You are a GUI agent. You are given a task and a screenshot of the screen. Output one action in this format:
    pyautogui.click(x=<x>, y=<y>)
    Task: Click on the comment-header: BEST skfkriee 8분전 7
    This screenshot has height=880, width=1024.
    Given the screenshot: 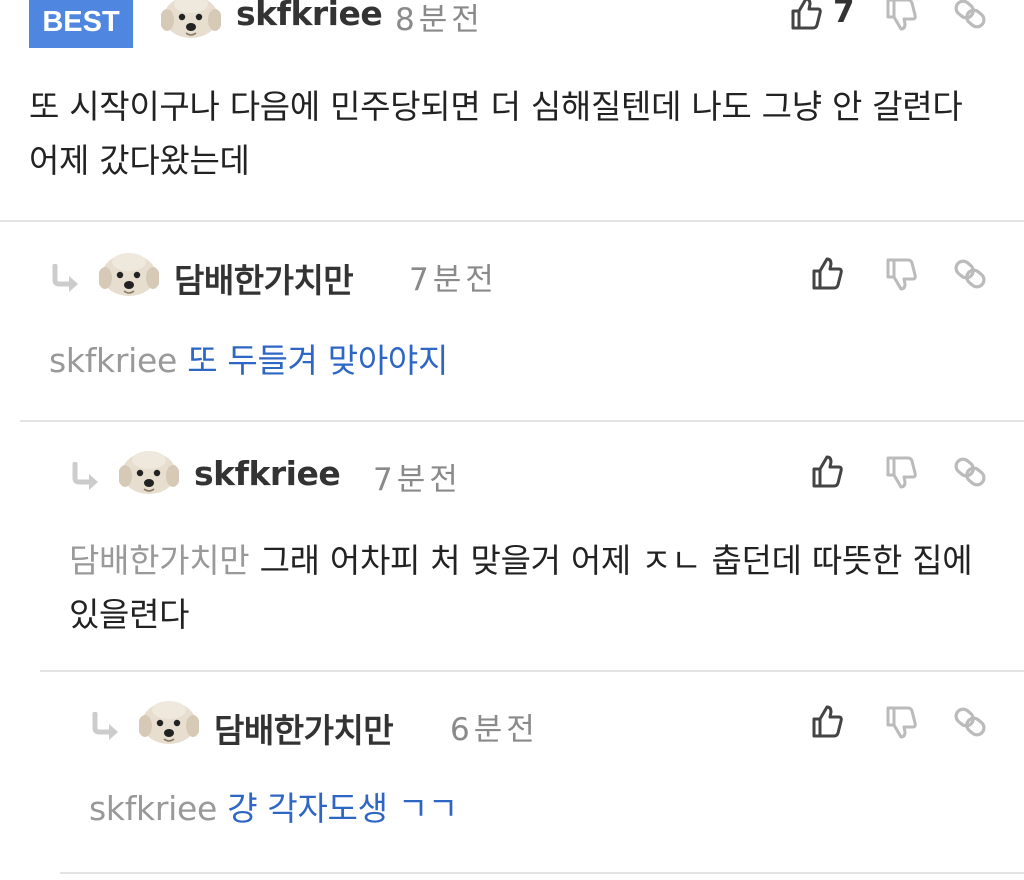 What is the action you would take?
    pyautogui.click(x=512, y=30)
    